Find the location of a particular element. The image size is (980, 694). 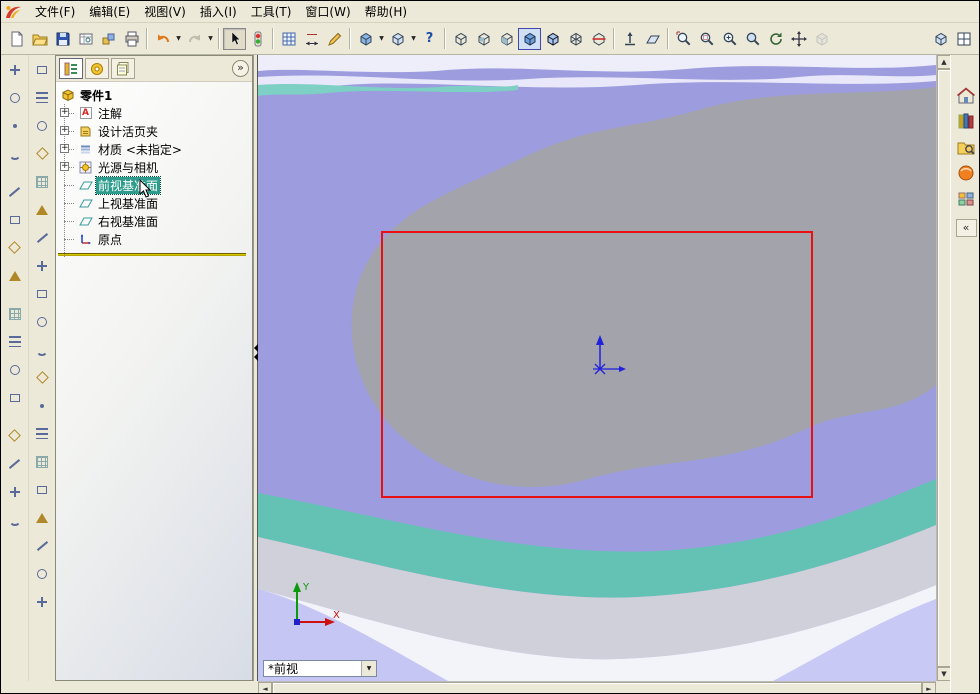

zoom-area-button is located at coordinates (706, 39).